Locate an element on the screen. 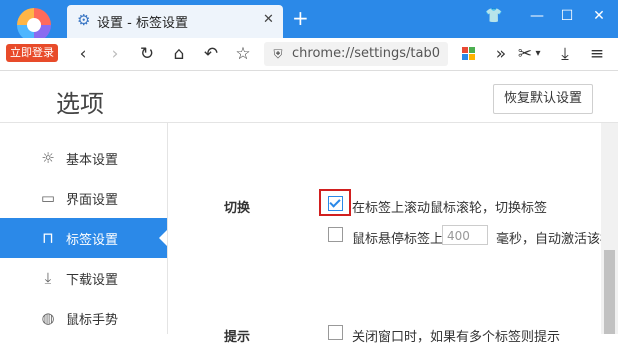  scroll-switch-label: 在标签上滚动鼠标滚轮，切换标签 is located at coordinates (450, 208).